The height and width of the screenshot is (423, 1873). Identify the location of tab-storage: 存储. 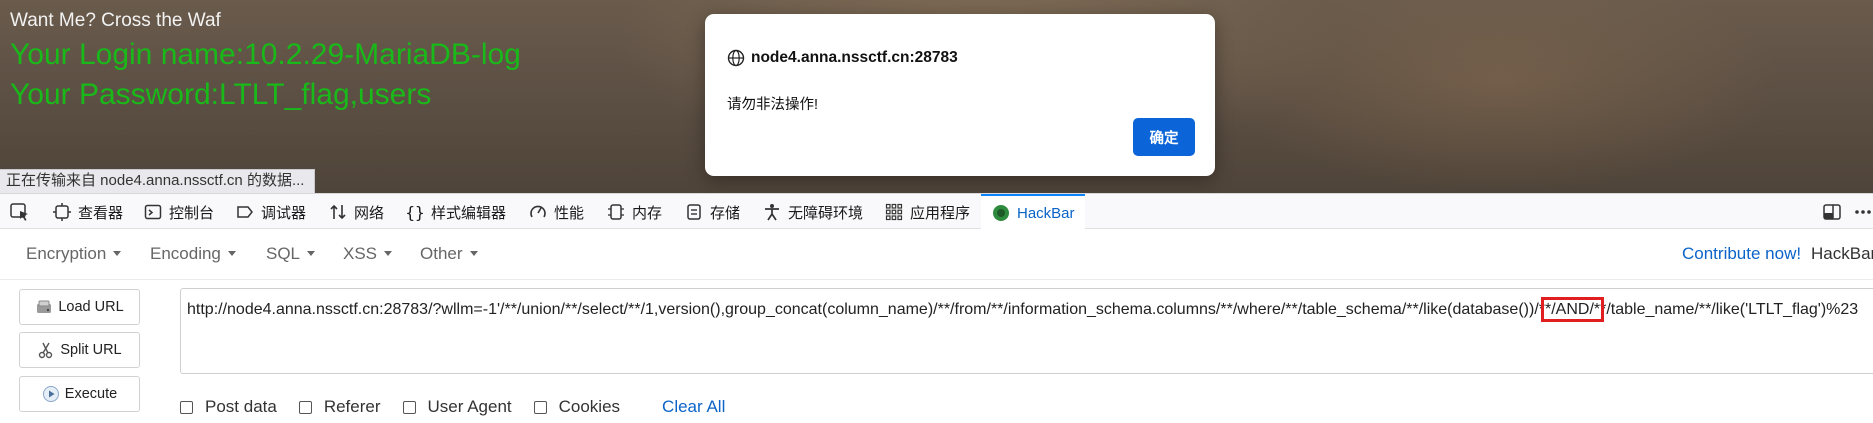
(712, 212).